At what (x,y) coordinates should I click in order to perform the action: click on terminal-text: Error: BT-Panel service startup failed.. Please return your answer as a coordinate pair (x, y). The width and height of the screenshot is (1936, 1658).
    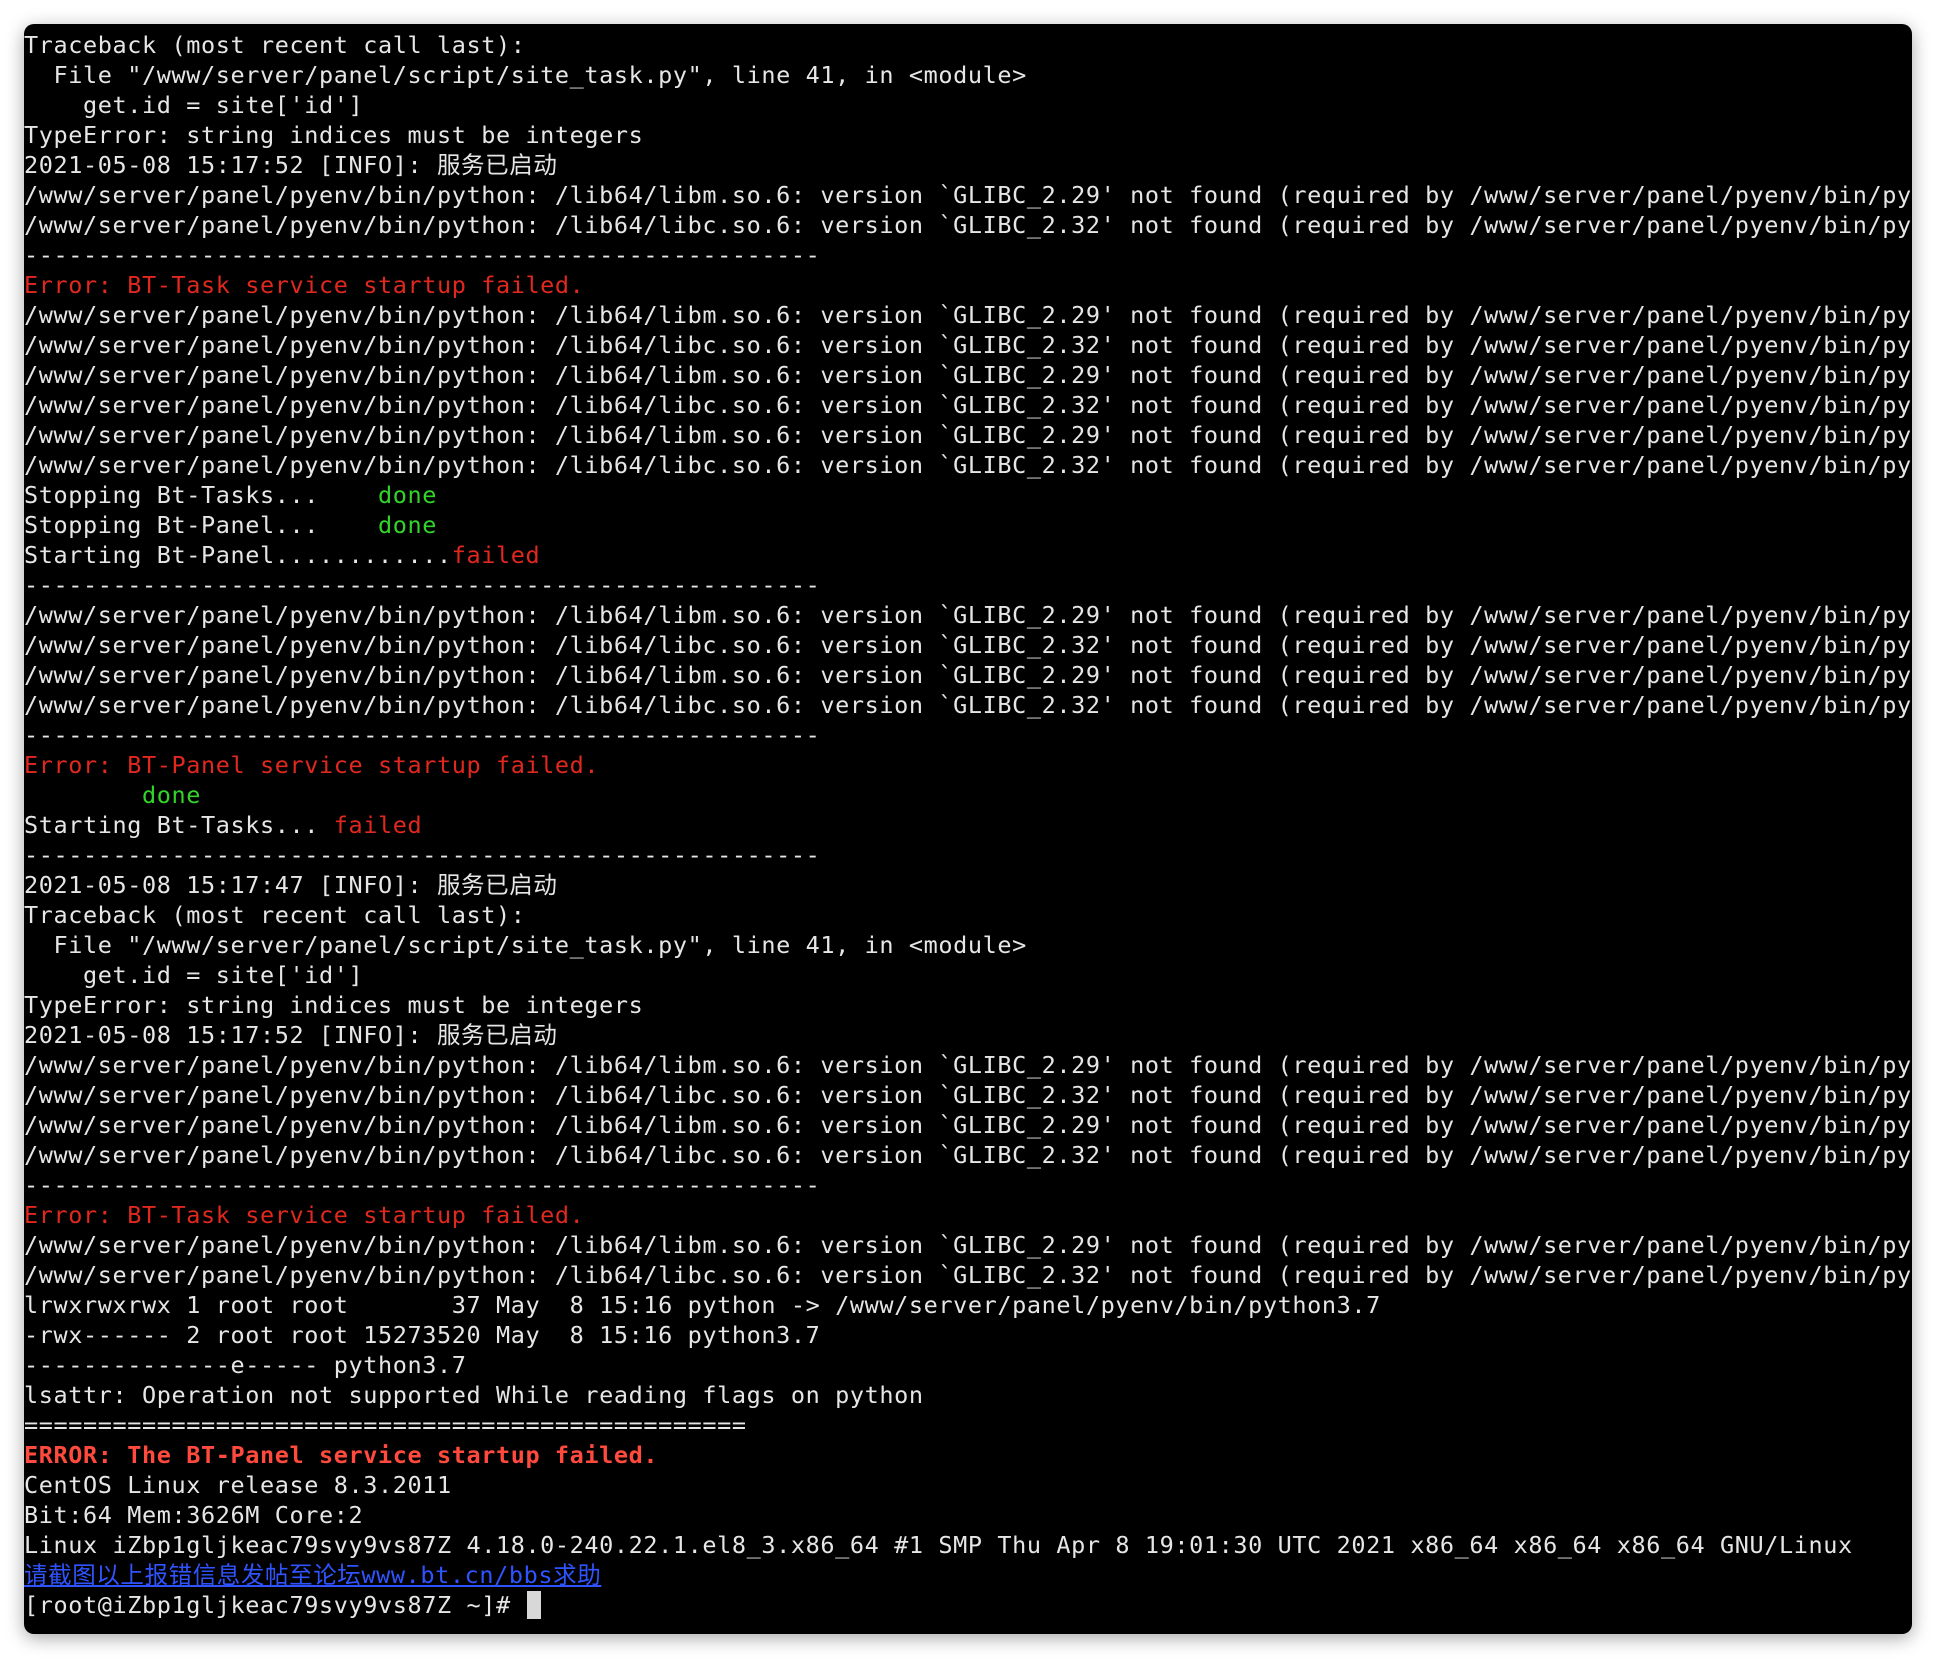
    Looking at the image, I should click on (312, 765).